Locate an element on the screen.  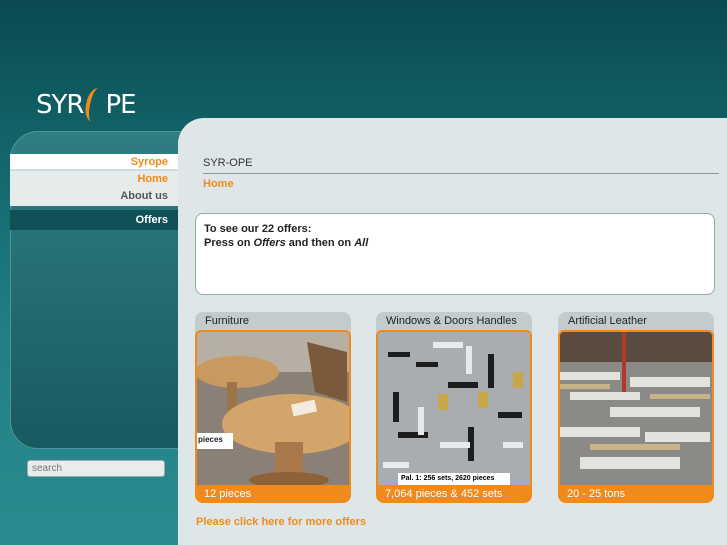
card-caption: 7,064 pieces & 452 sets is located at coordinates (454, 494).